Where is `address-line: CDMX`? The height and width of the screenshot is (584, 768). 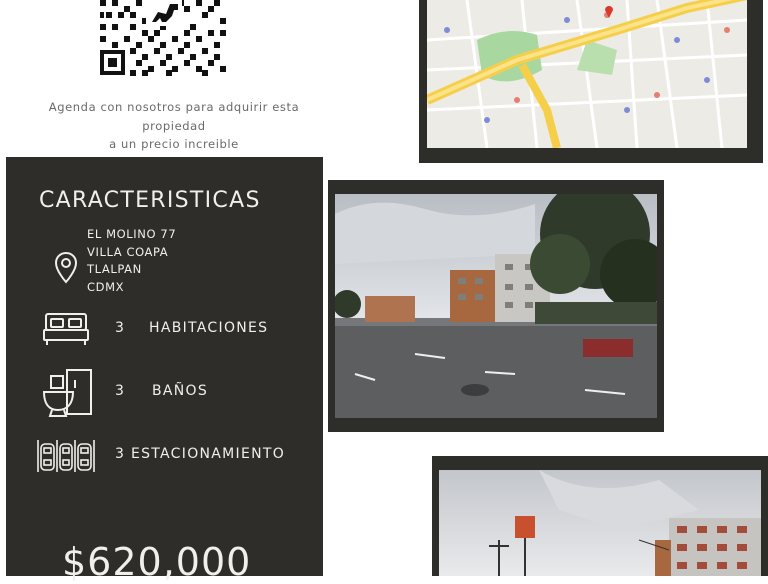 address-line: CDMX is located at coordinates (106, 286).